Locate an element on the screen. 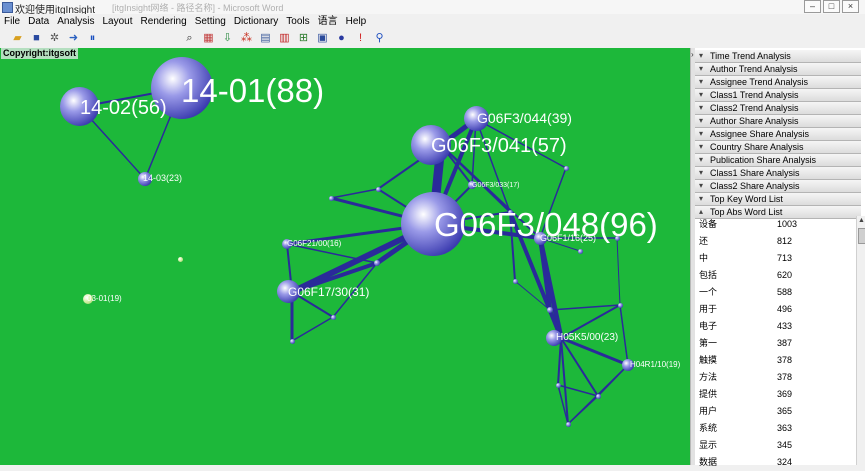 Image resolution: width=865 pixels, height=471 pixels. graph-node-03-01-label: 03-01(19) is located at coordinates (104, 298).